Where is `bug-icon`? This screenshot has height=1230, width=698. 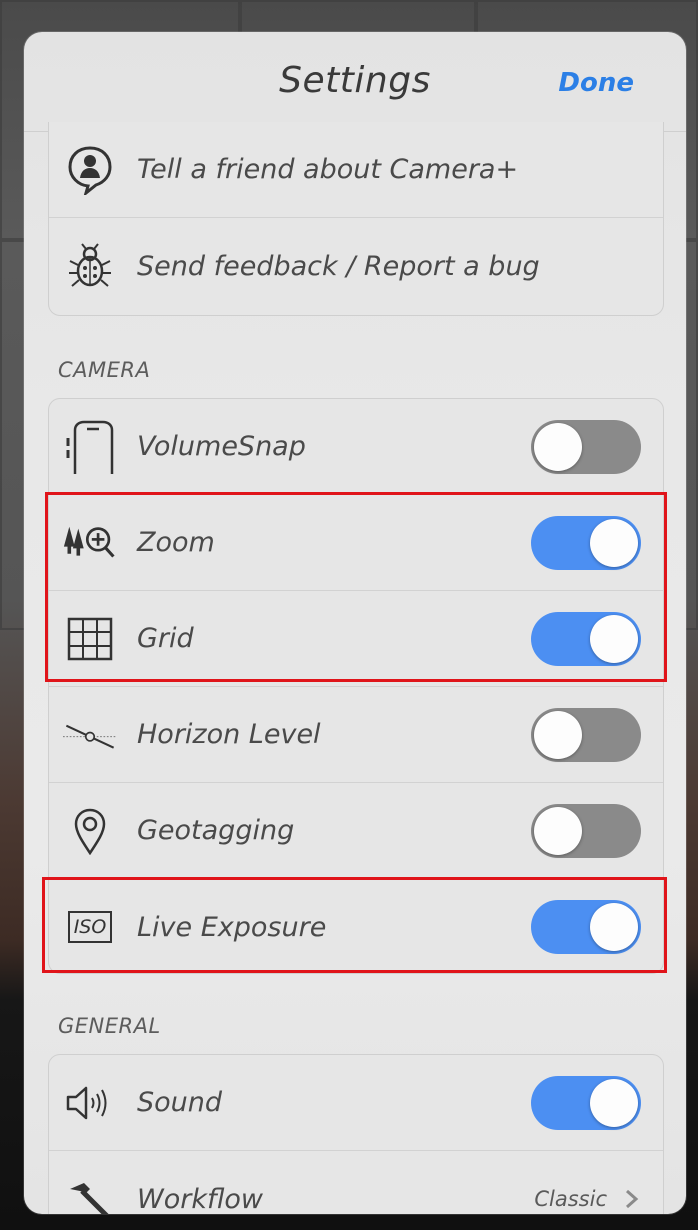 bug-icon is located at coordinates (90, 266).